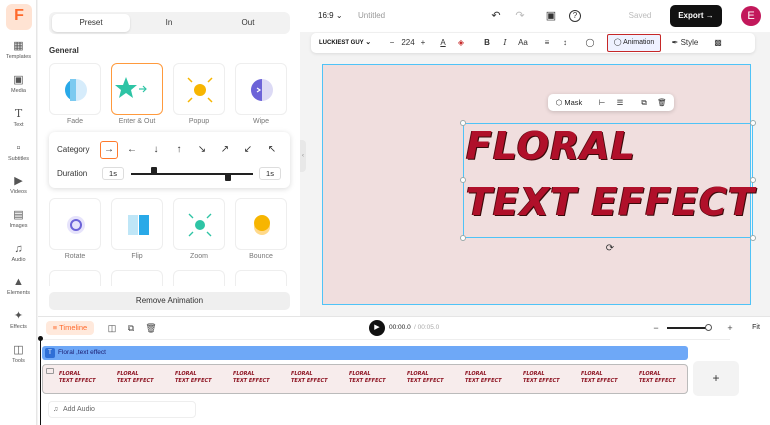 This screenshot has width=770, height=425. What do you see at coordinates (18, 191) in the screenshot?
I see `sidebar-item-videos: ▶ Videos` at bounding box center [18, 191].